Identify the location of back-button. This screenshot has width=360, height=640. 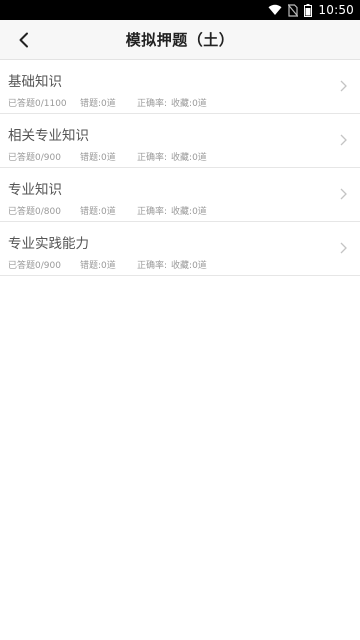
(24, 40).